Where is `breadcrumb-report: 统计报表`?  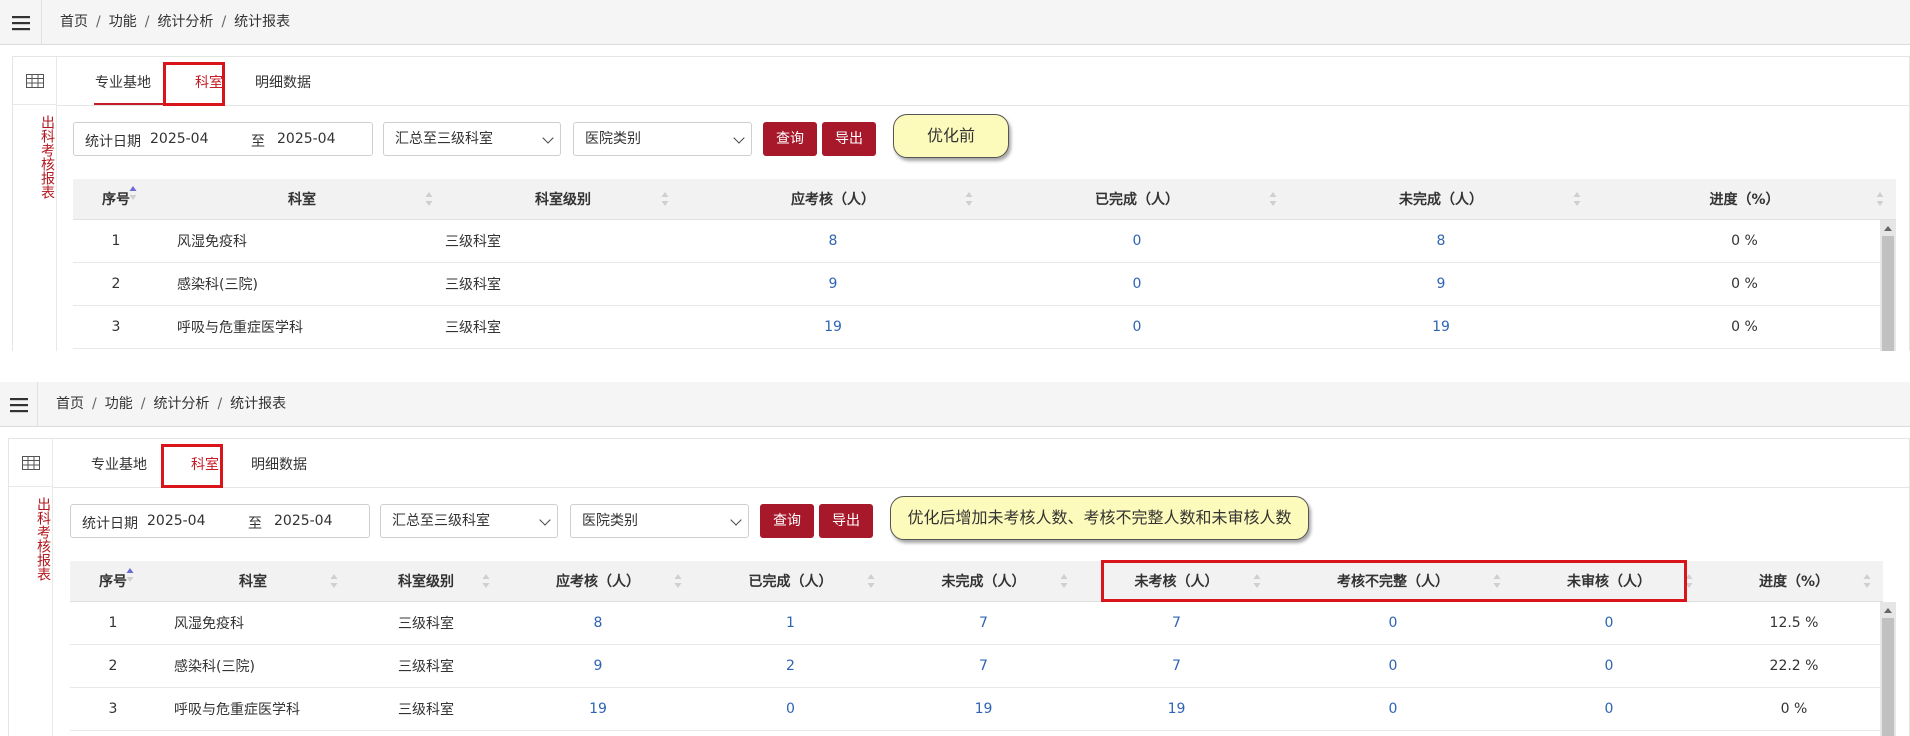
breadcrumb-report: 统计报表 is located at coordinates (258, 404).